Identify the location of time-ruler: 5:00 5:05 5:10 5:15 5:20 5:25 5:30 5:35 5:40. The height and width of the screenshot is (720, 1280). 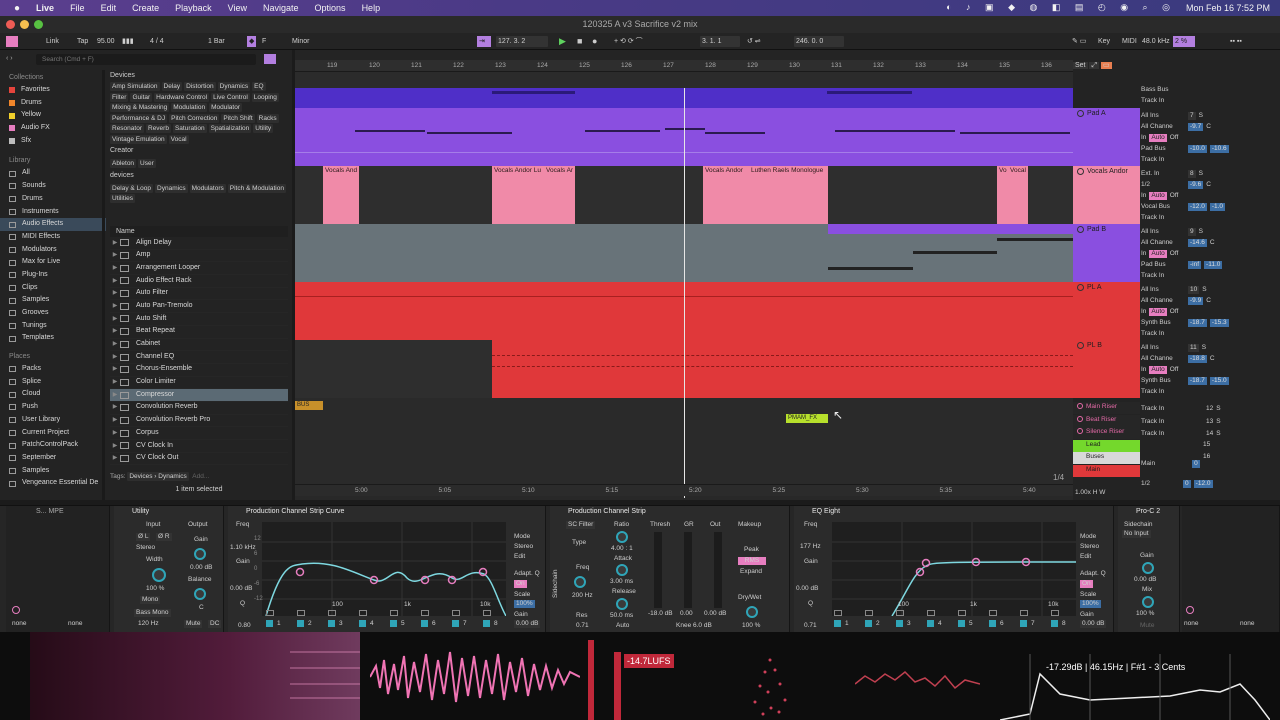
(684, 490).